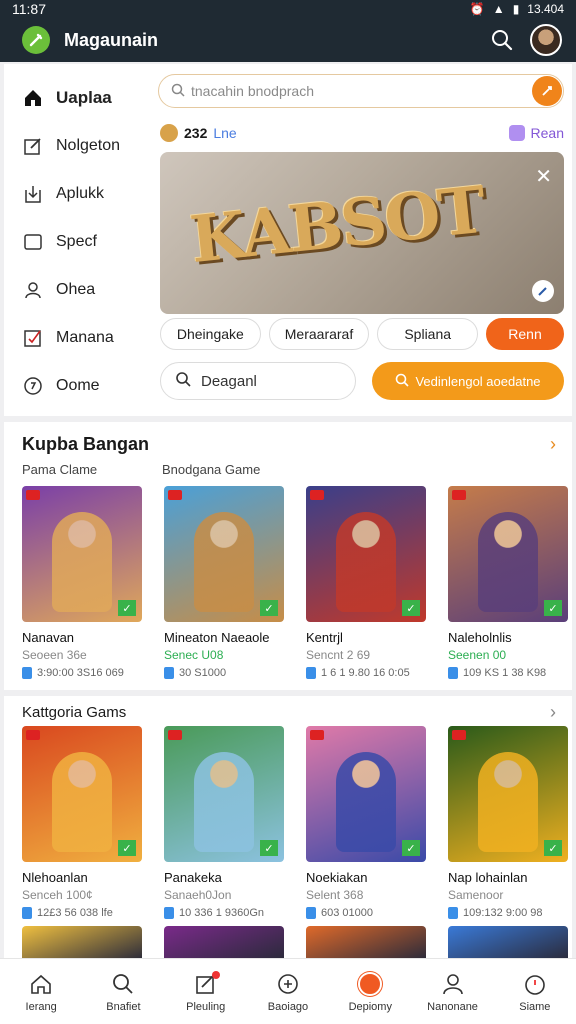 The width and height of the screenshot is (576, 1024). Describe the element at coordinates (525, 334) in the screenshot. I see `chip-renn: Renn` at that location.